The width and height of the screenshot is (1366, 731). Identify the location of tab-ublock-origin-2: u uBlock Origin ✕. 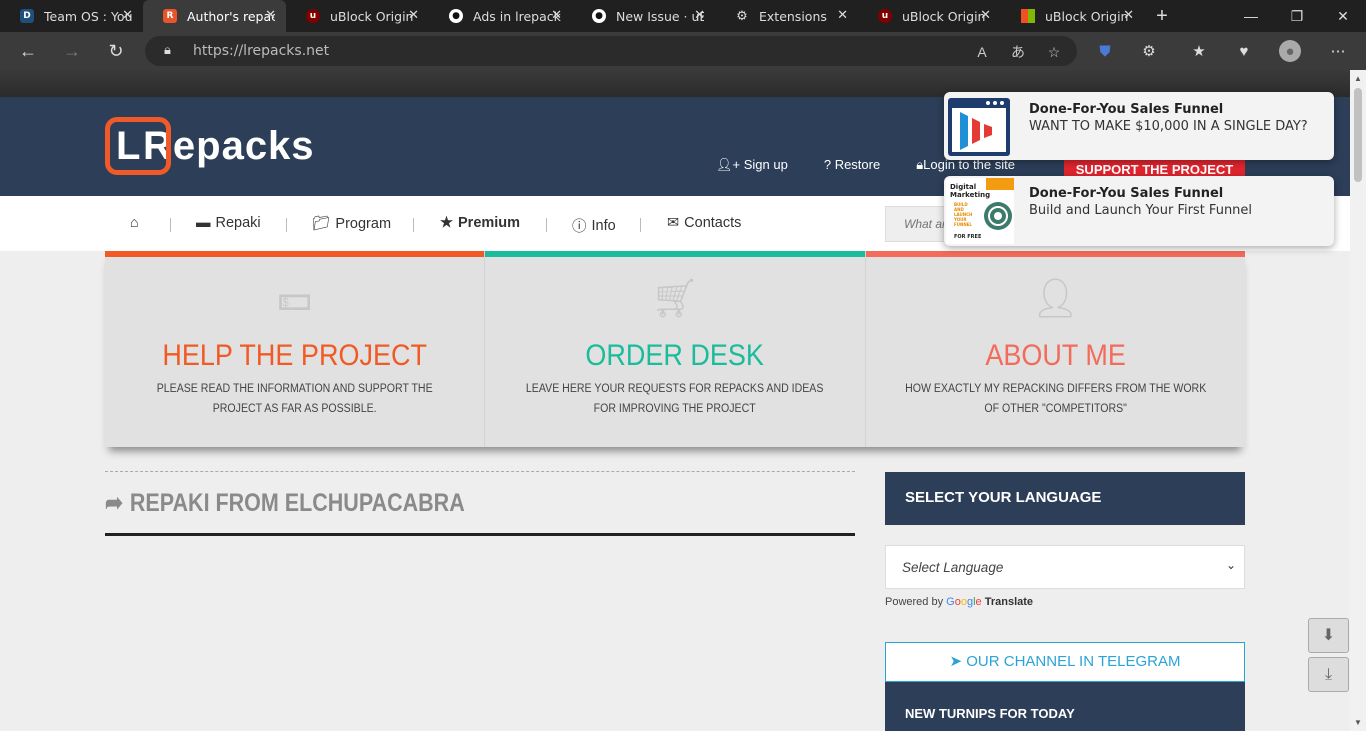
(929, 16).